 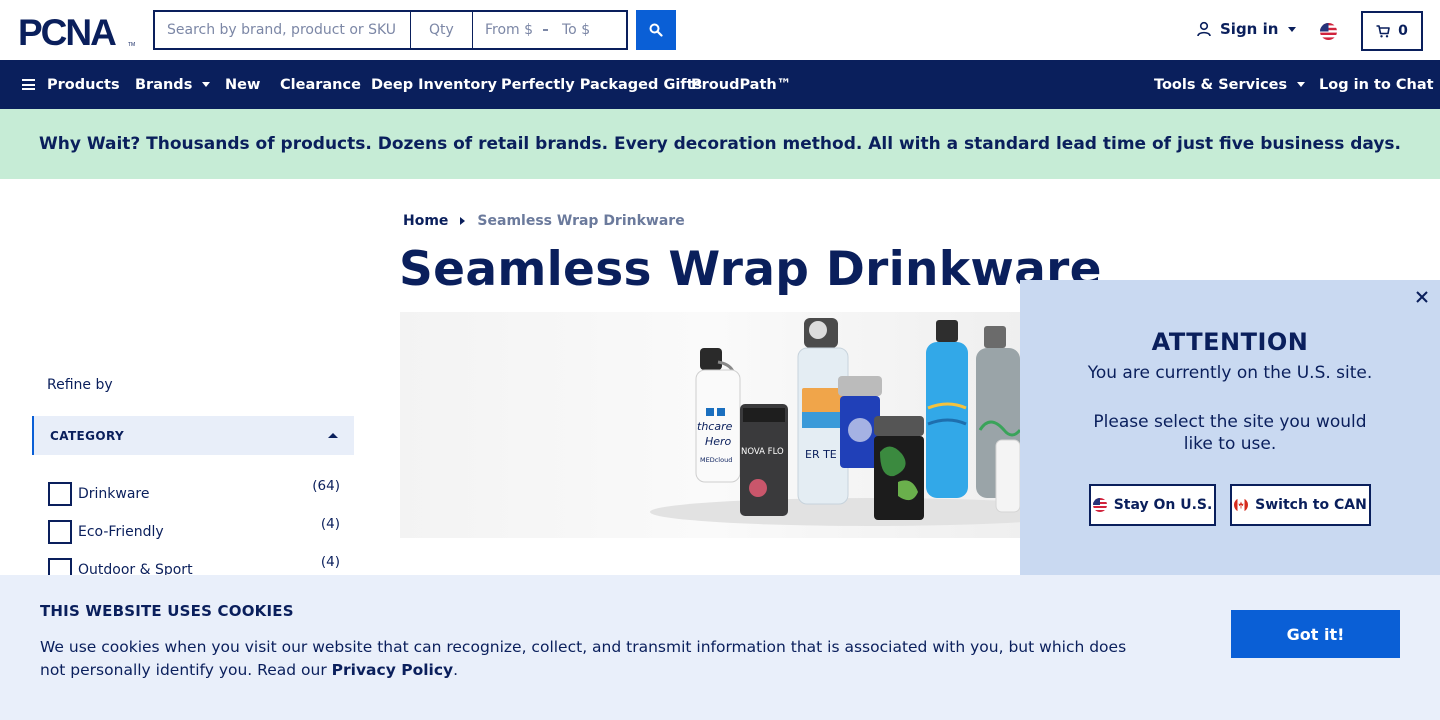 What do you see at coordinates (1383, 30) in the screenshot?
I see `cart-icon` at bounding box center [1383, 30].